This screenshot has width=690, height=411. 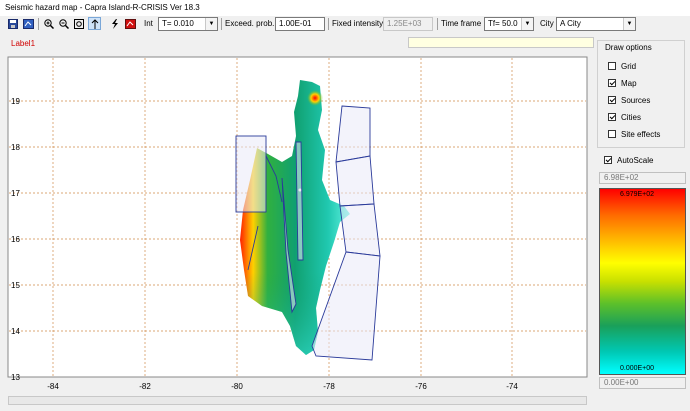 What do you see at coordinates (15, 239) in the screenshot?
I see `y-tick-label: 16` at bounding box center [15, 239].